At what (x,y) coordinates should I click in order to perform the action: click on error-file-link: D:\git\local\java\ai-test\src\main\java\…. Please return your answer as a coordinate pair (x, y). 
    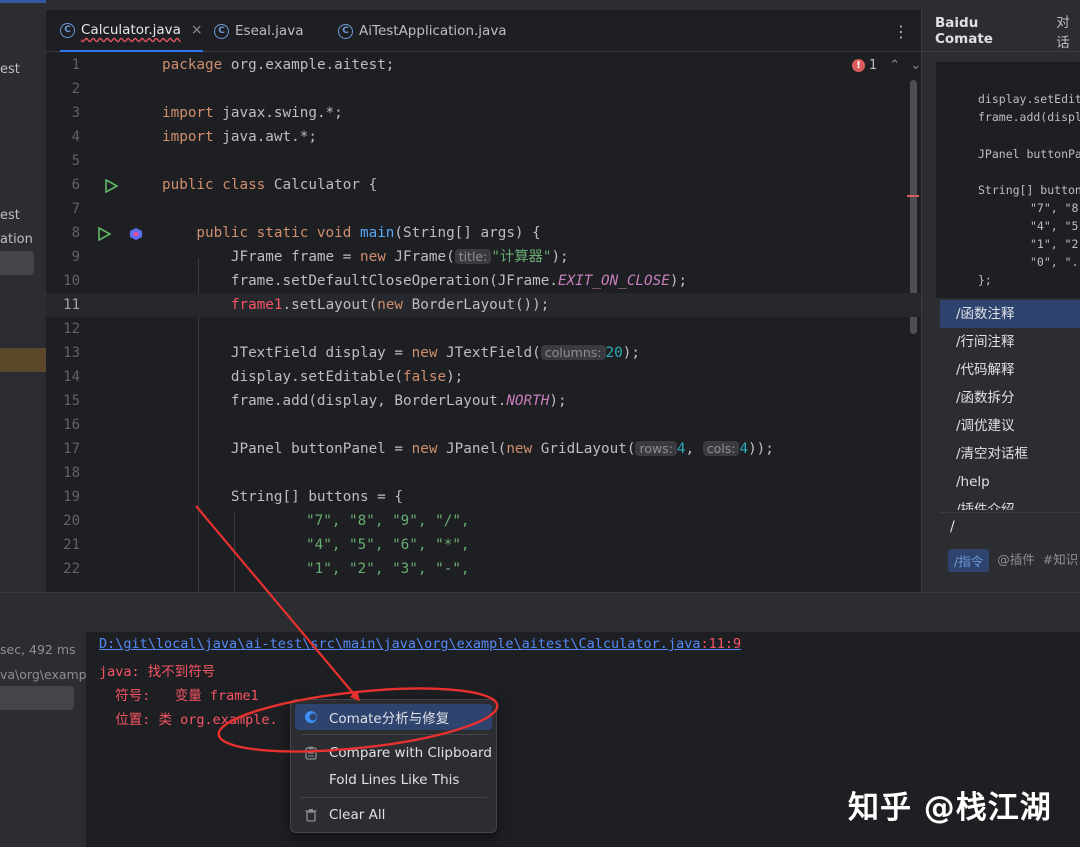
    Looking at the image, I should click on (420, 644).